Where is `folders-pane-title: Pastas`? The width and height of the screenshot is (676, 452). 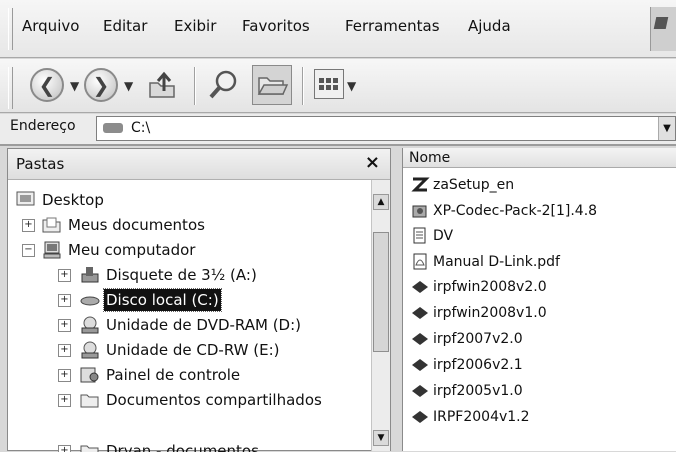
folders-pane-title: Pastas is located at coordinates (40, 164).